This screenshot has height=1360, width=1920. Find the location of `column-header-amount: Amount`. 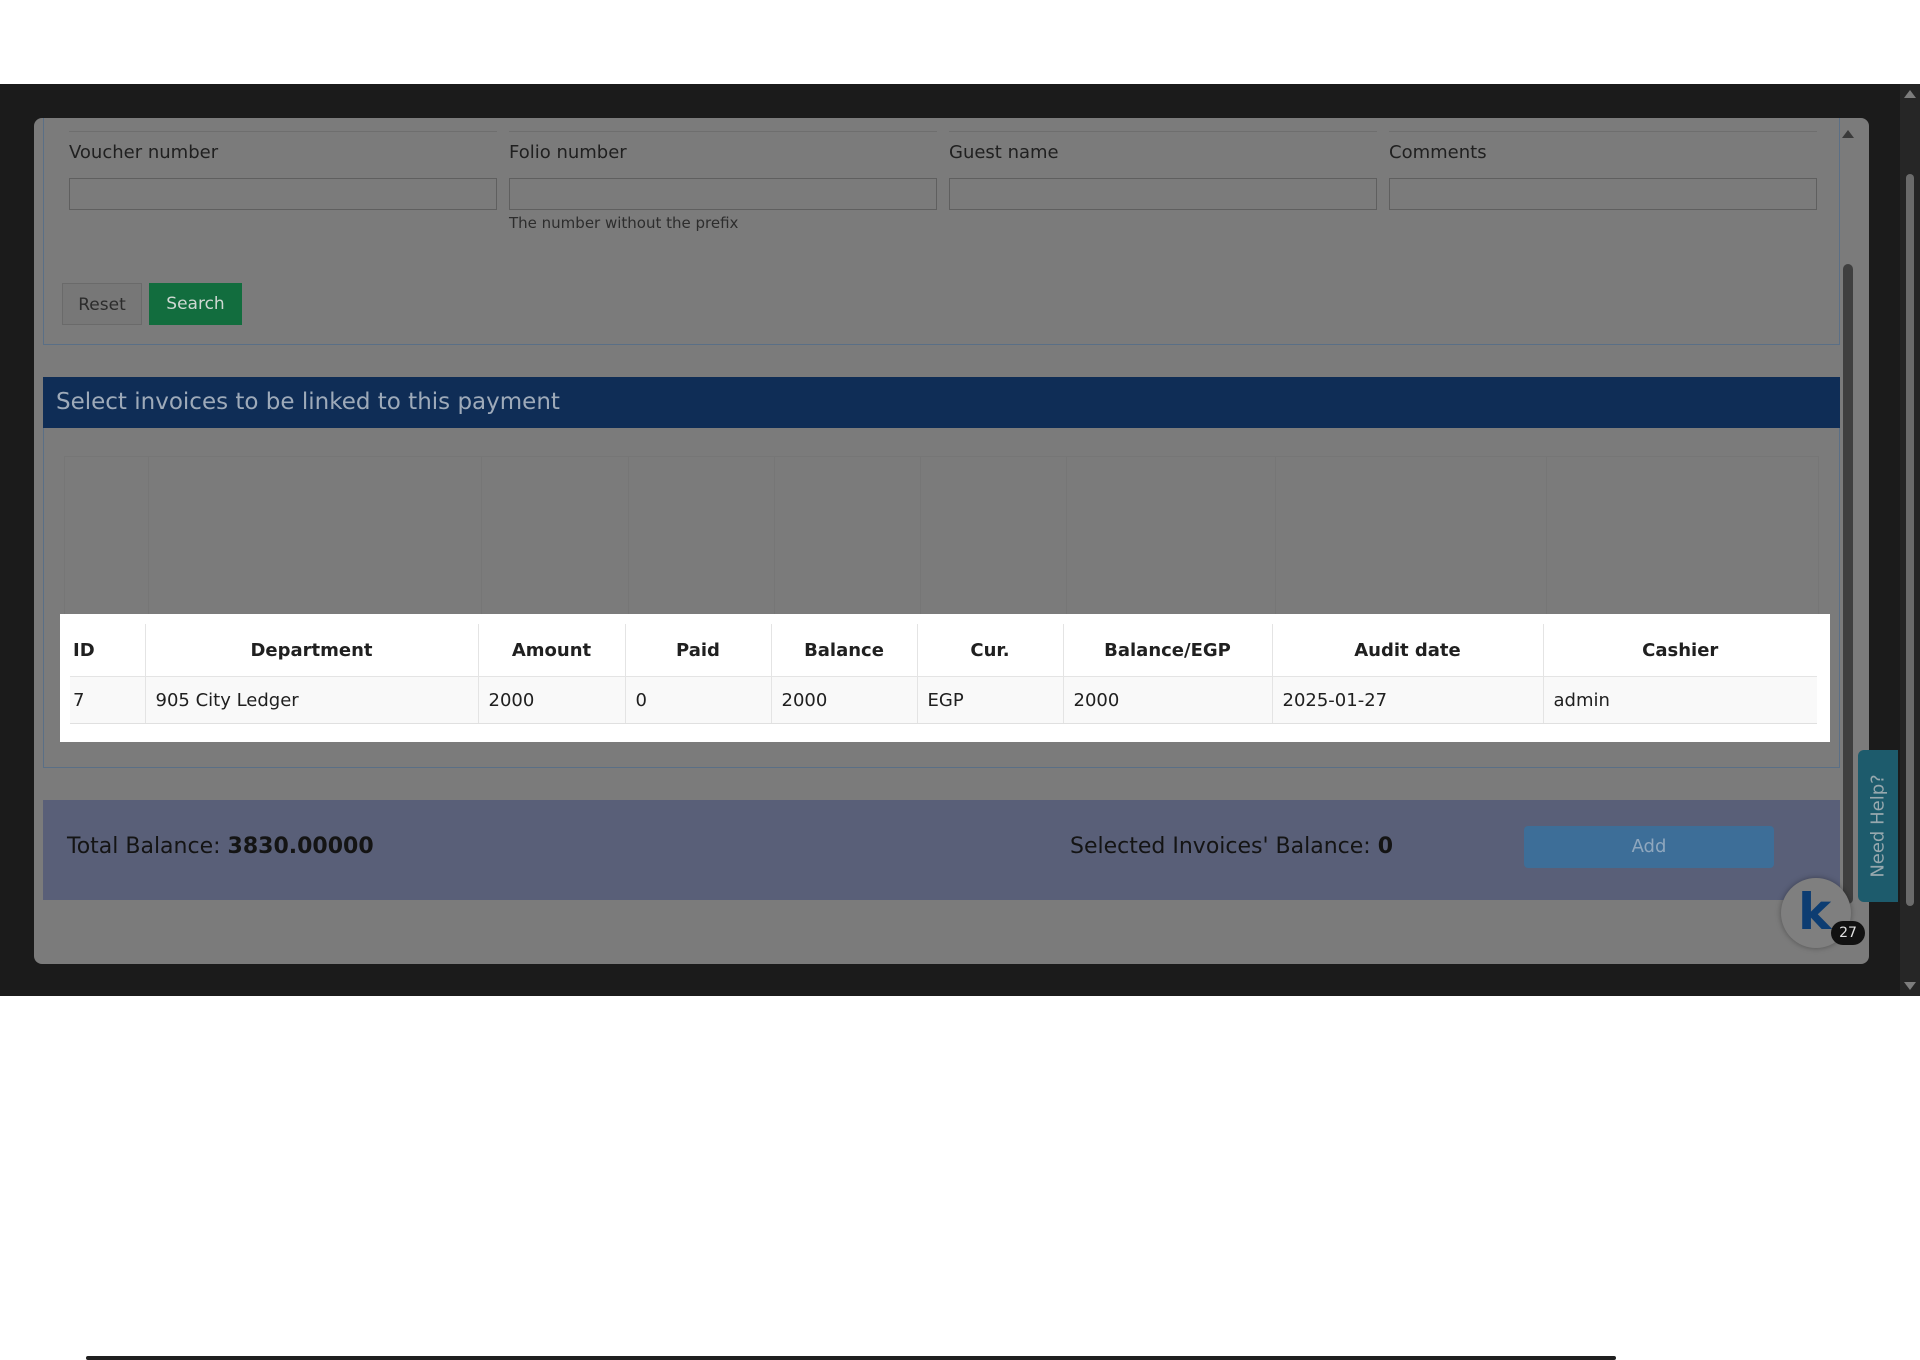

column-header-amount: Amount is located at coordinates (551, 650).